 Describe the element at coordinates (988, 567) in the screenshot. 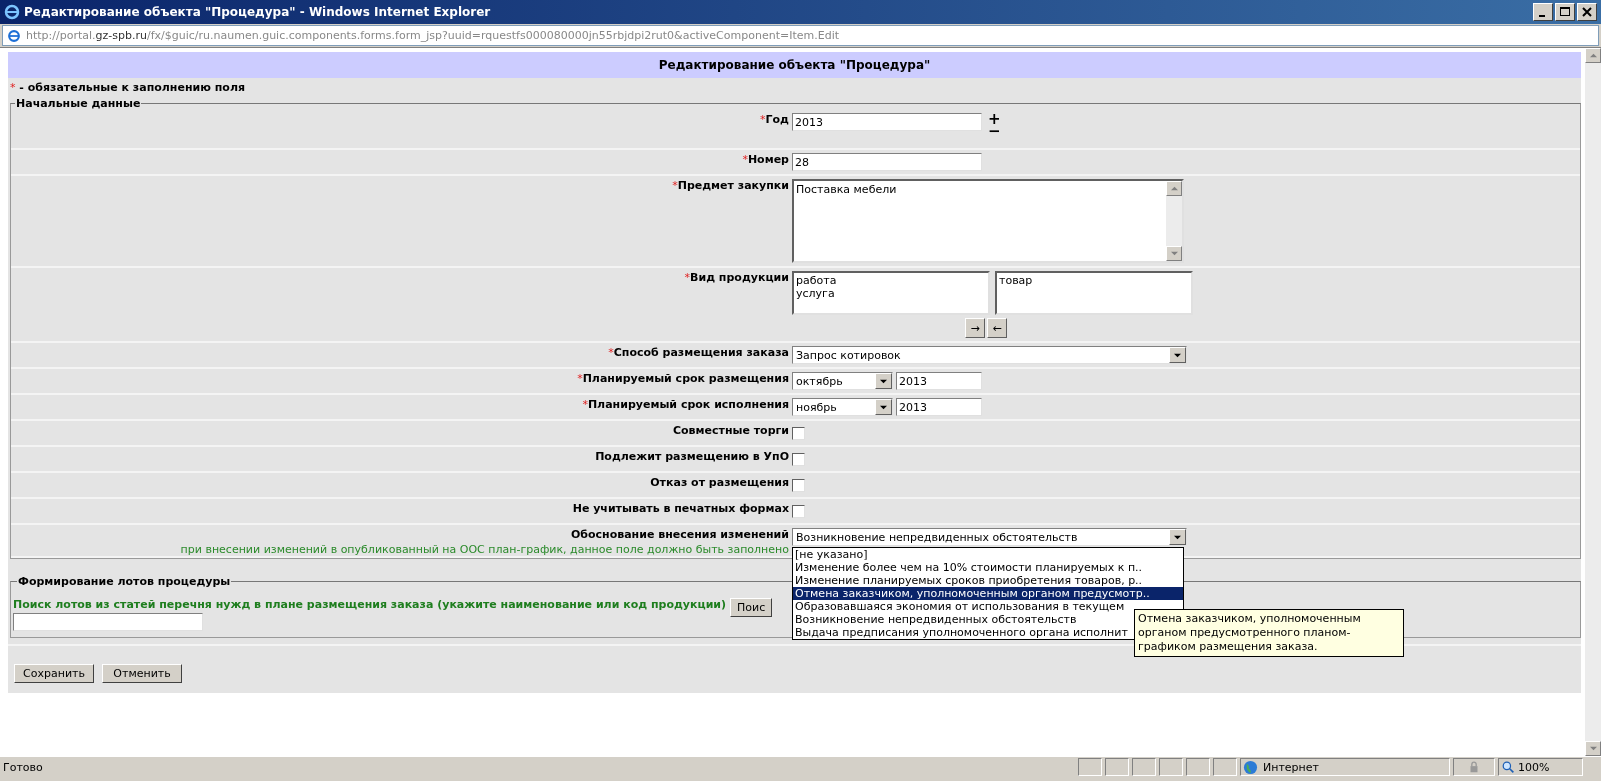

I see `dropdown-option: Изменение более чем на 10% стоимости планируемых к п..` at that location.